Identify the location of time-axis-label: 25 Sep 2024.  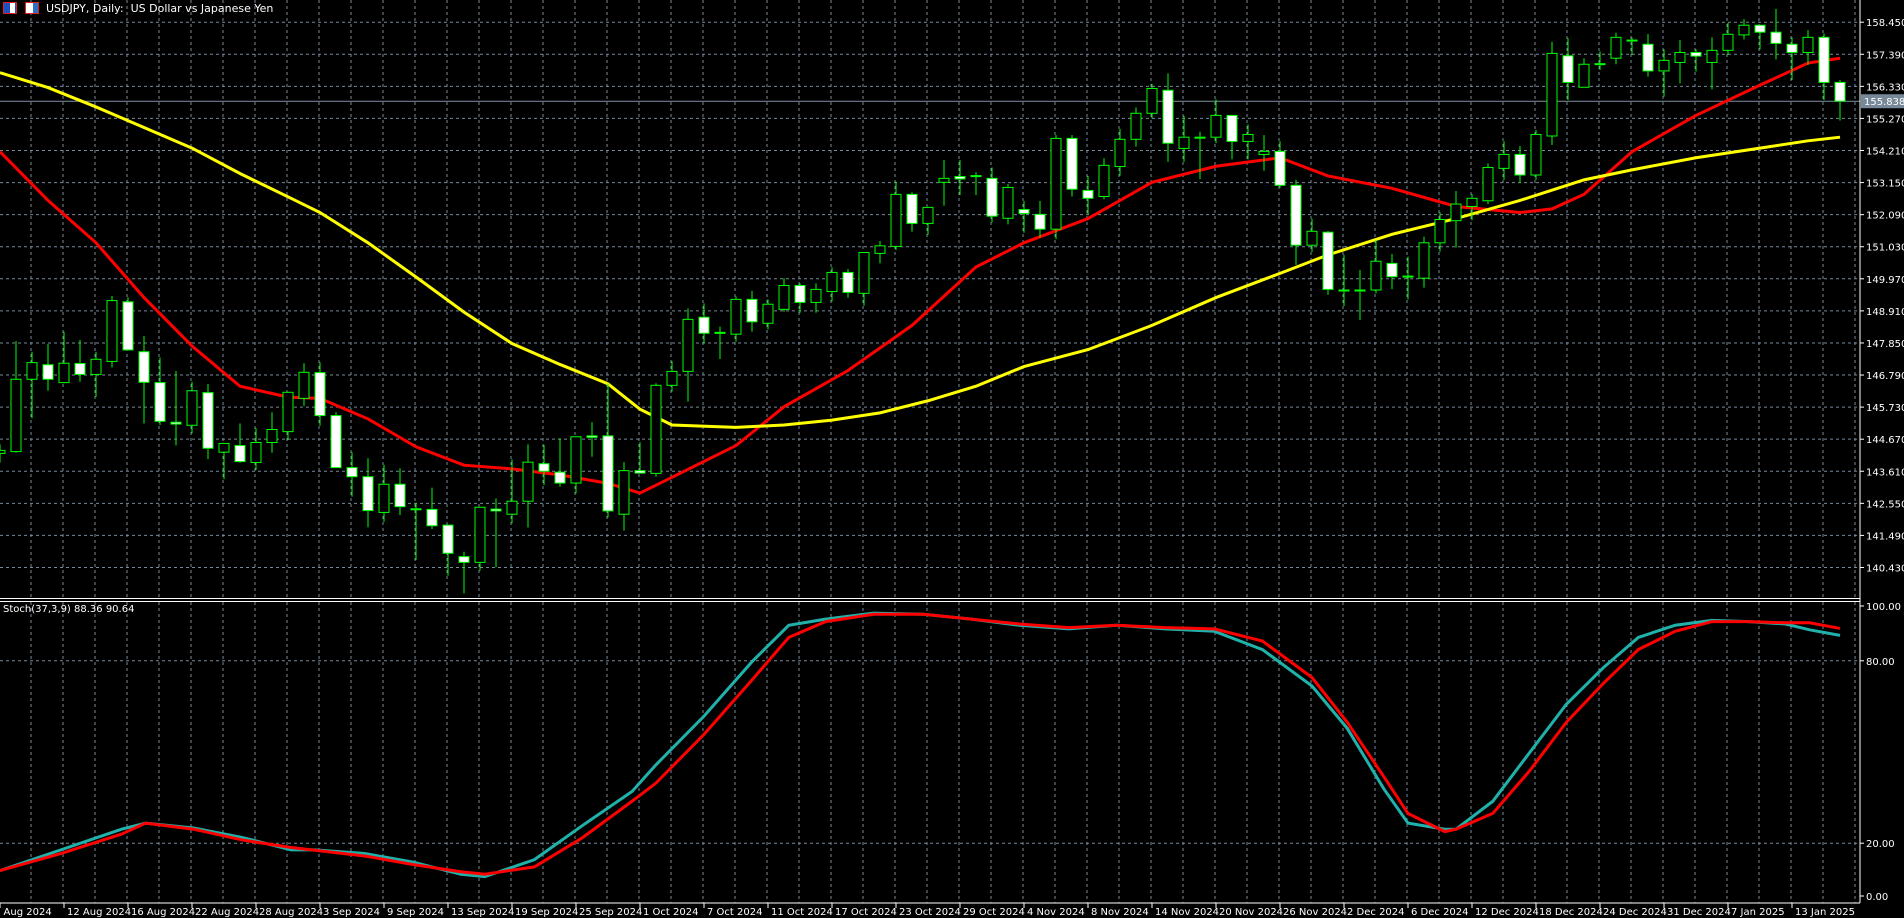
(610, 912).